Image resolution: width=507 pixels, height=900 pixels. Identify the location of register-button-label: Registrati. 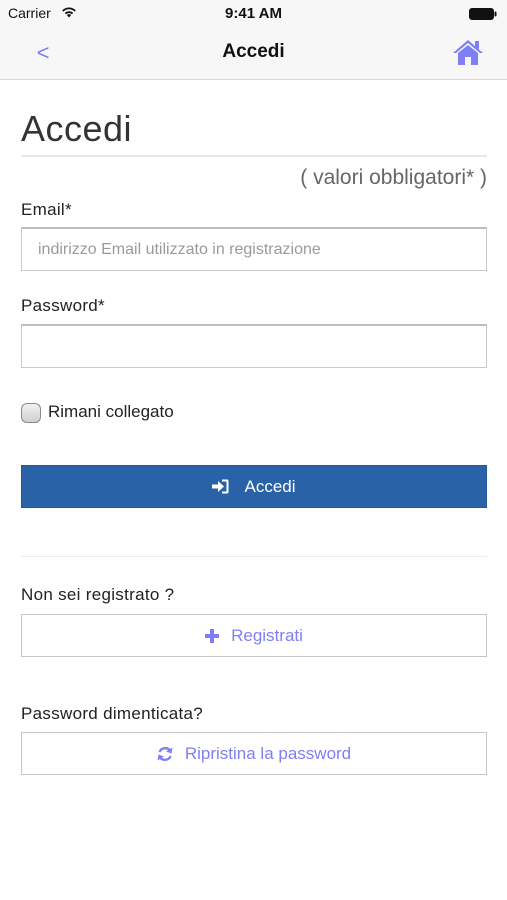
(267, 635).